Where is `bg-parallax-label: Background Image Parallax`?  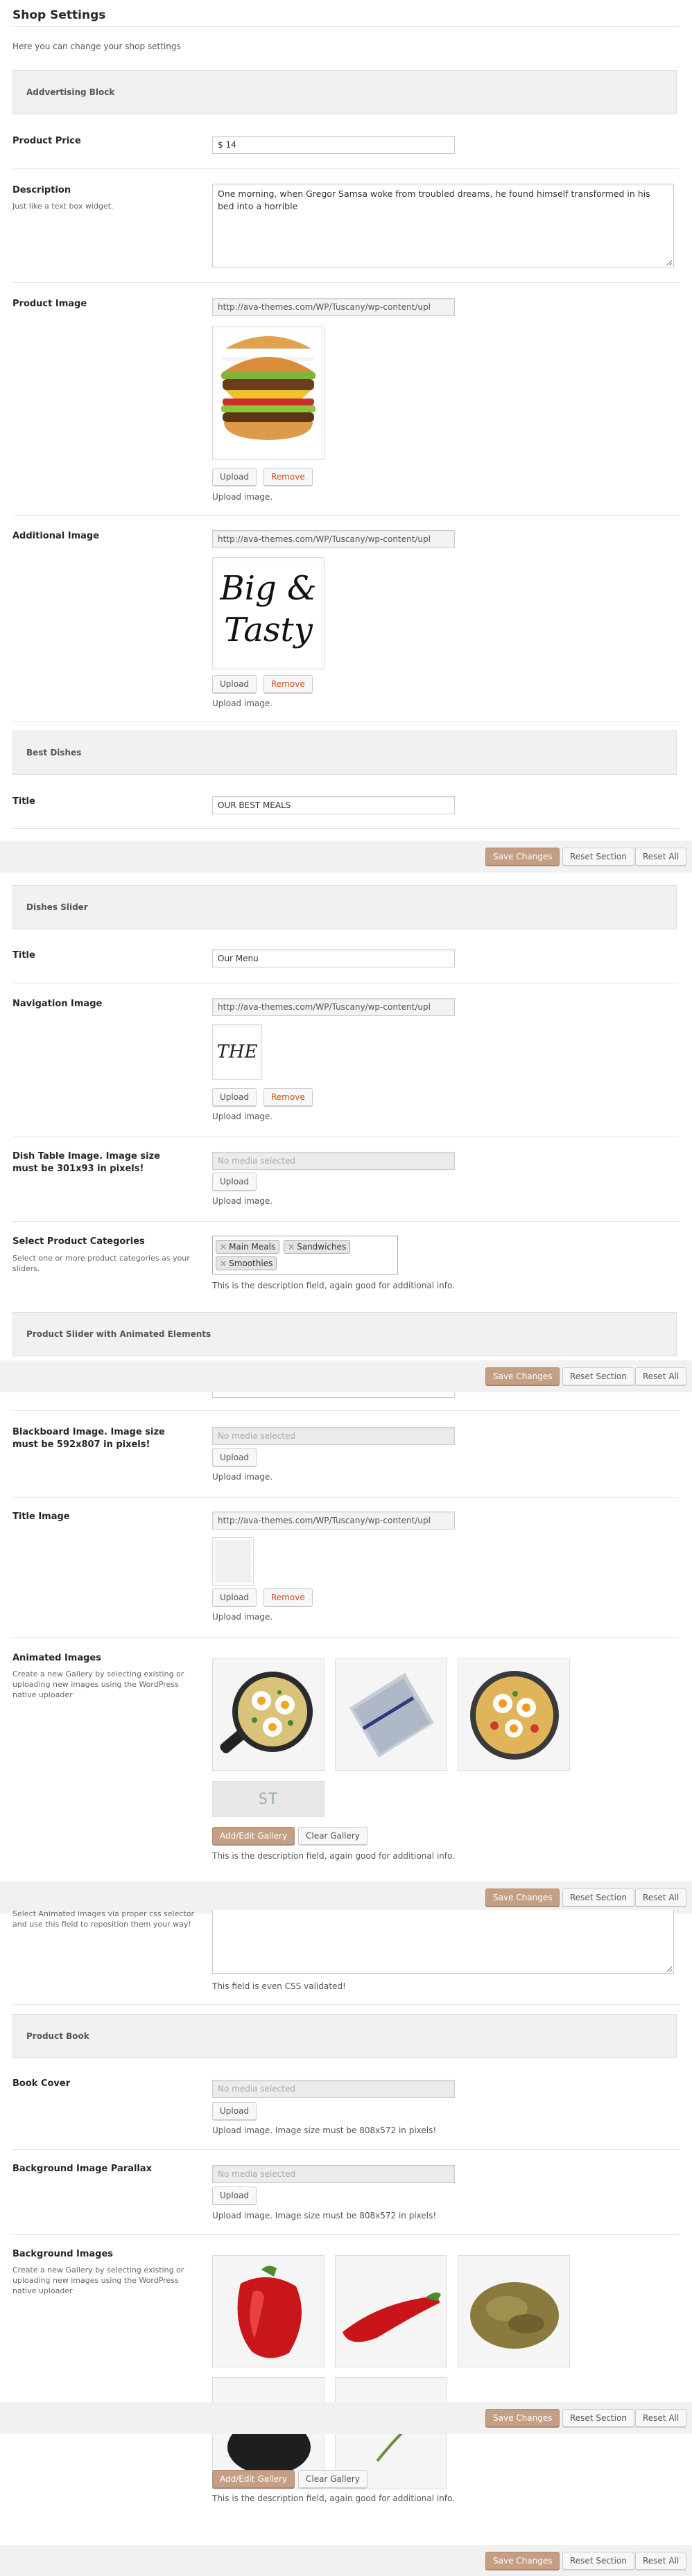 bg-parallax-label: Background Image Parallax is located at coordinates (82, 2169).